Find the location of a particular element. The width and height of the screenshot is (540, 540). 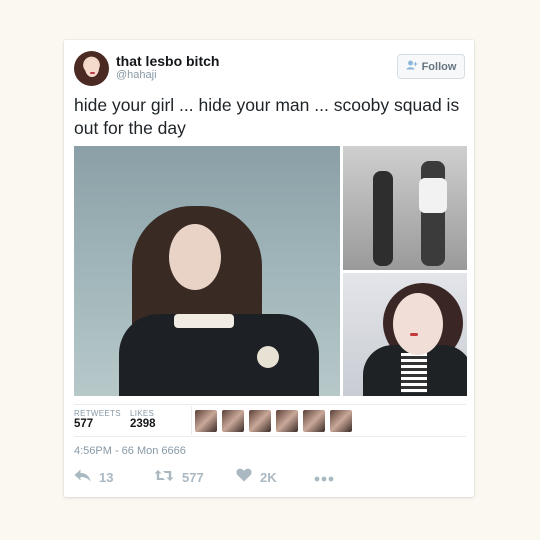

retweets-label: RETWEETS is located at coordinates (97, 413).